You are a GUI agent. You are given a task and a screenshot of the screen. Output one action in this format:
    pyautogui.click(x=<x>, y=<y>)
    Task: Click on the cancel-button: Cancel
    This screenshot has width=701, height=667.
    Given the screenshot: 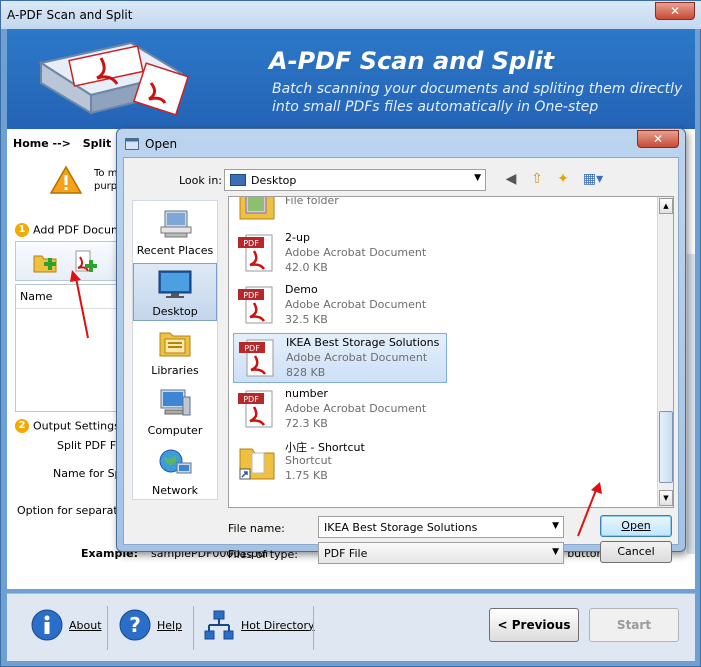 What is the action you would take?
    pyautogui.click(x=636, y=552)
    